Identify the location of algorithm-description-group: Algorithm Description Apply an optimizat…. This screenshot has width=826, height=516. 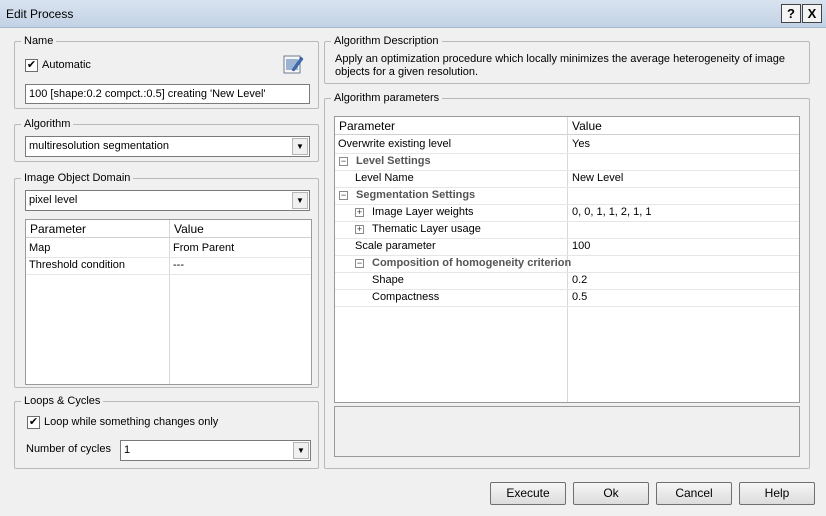
(567, 59).